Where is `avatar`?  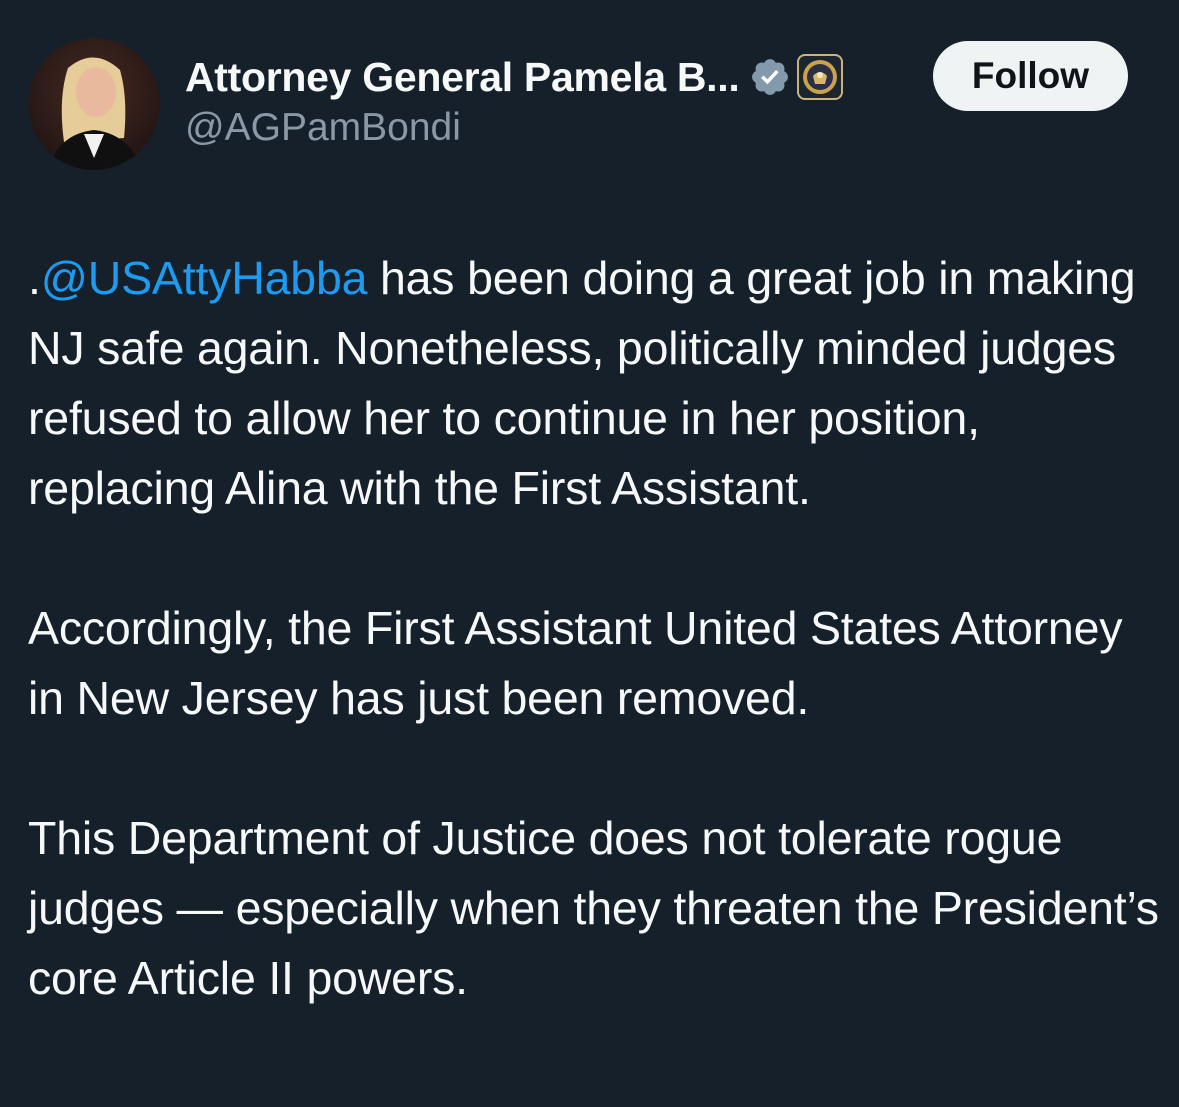 avatar is located at coordinates (94, 104).